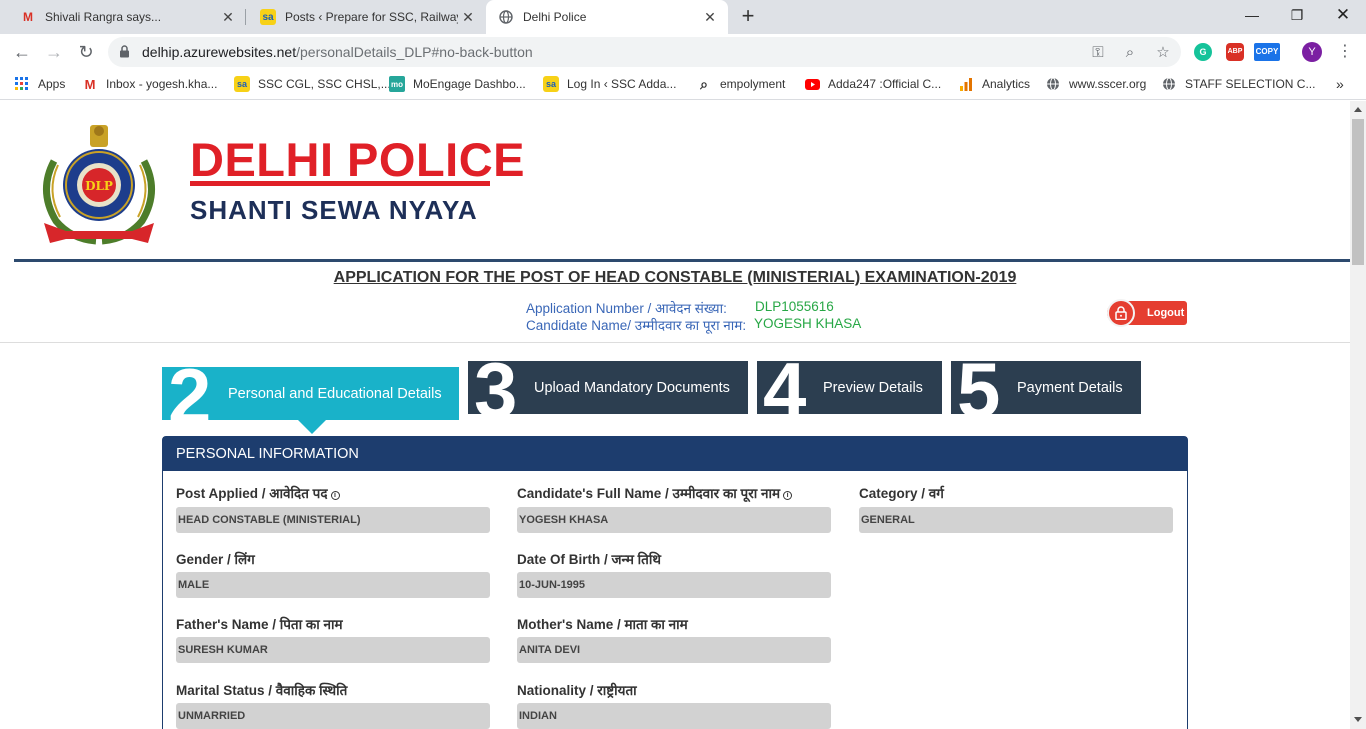 Image resolution: width=1366 pixels, height=729 pixels. What do you see at coordinates (1235, 52) in the screenshot?
I see `adblock-icon: ABP` at bounding box center [1235, 52].